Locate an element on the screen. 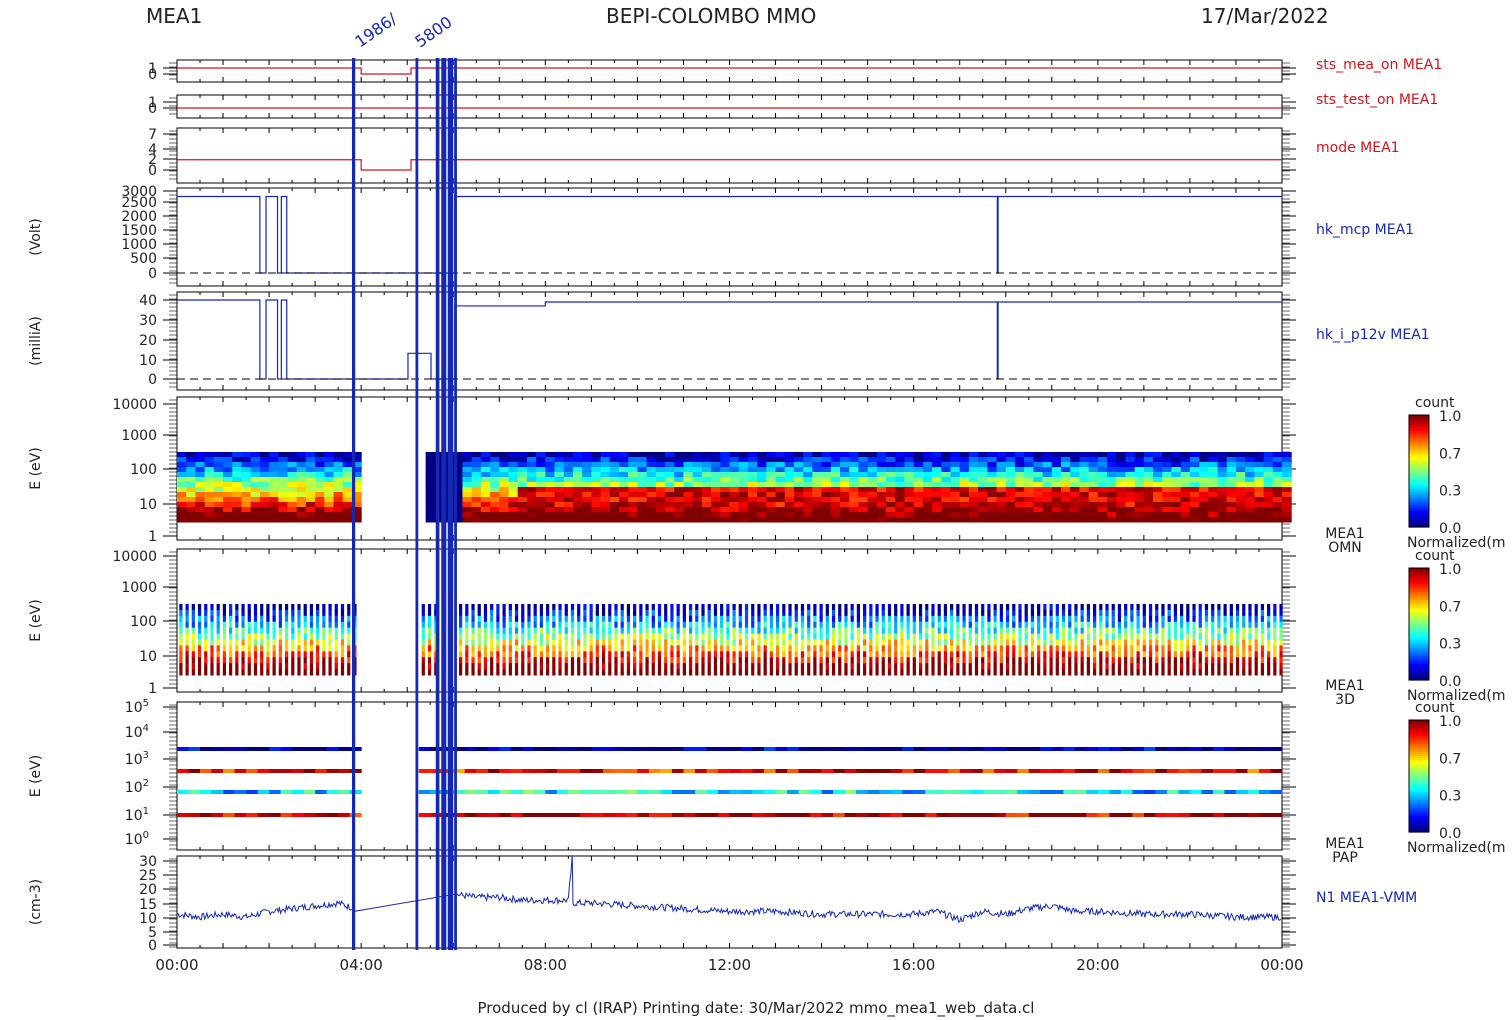 The width and height of the screenshot is (1512, 1020). y-tick-label: 10 is located at coordinates (148, 505).